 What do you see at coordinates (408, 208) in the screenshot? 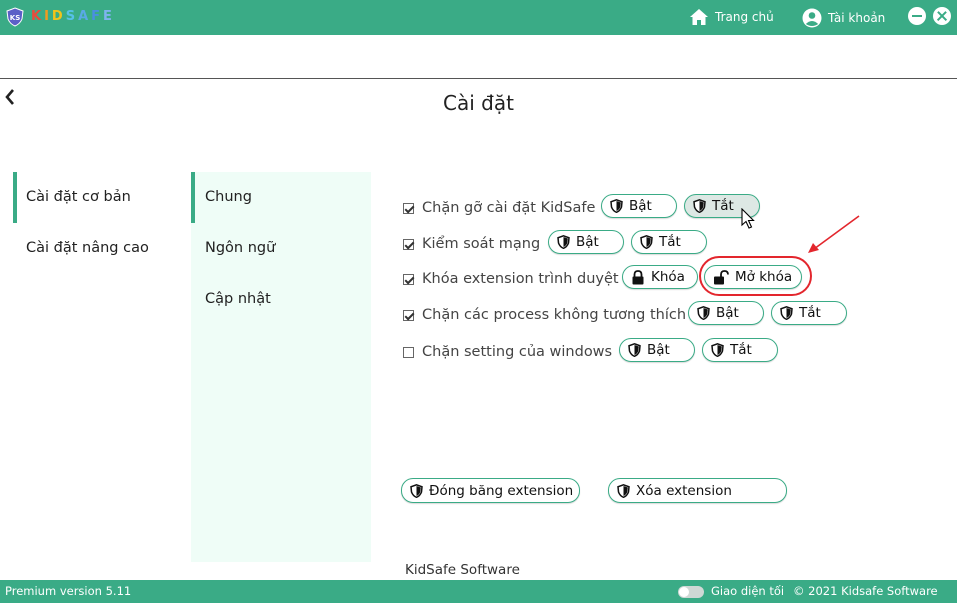
I see `checkbox-block-uninstall` at bounding box center [408, 208].